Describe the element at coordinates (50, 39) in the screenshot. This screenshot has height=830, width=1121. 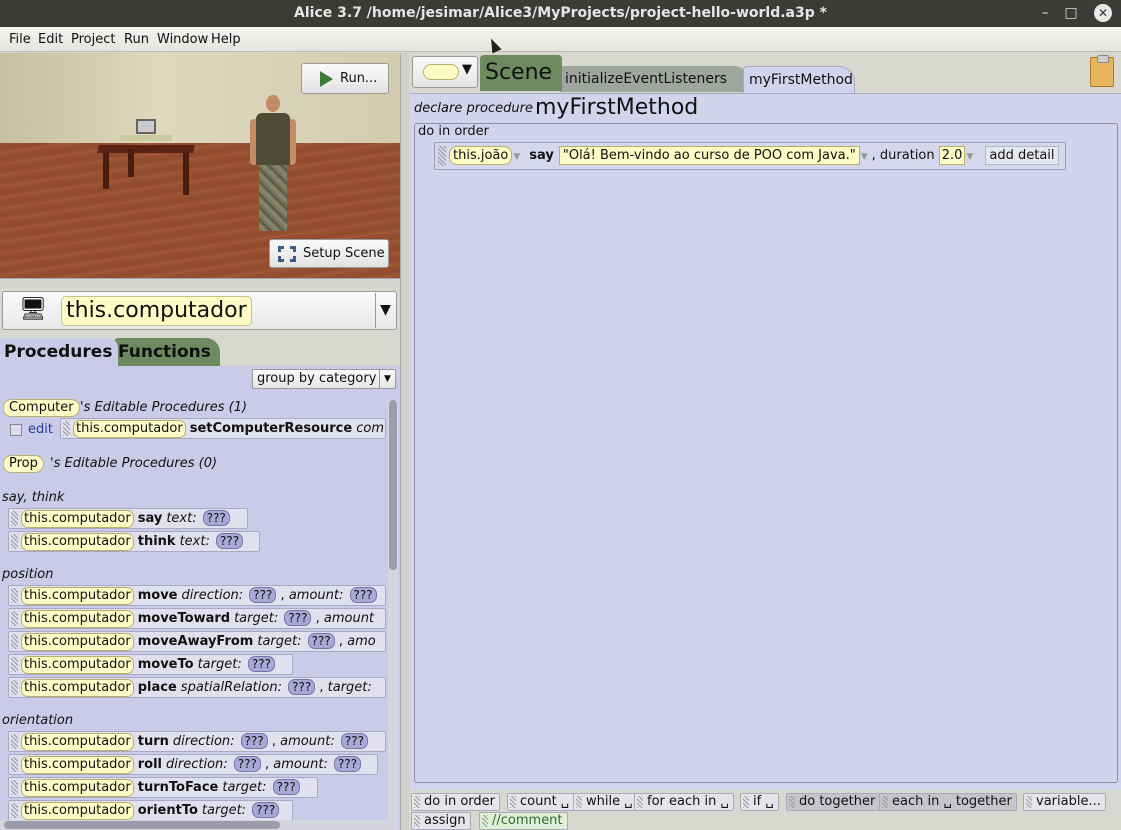
I see `menu-edit: Edit` at that location.